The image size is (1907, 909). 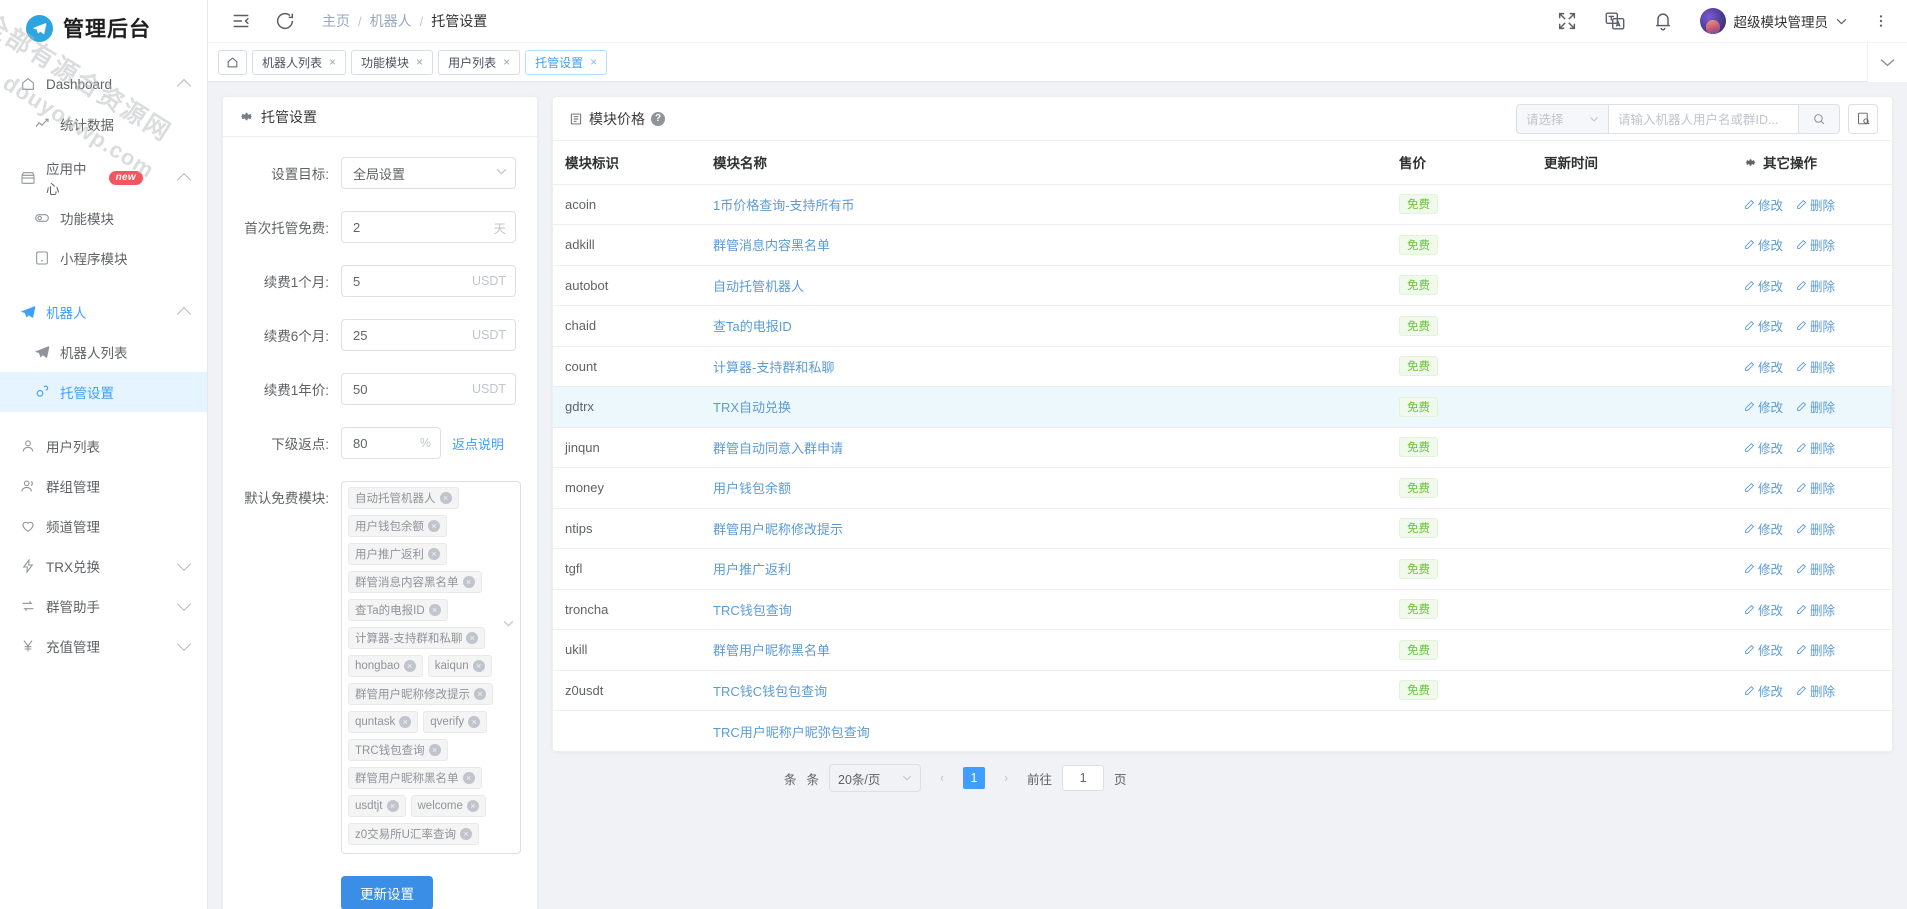 What do you see at coordinates (103, 392) in the screenshot?
I see `sidebar-item-hosting-settings: 托管设置` at bounding box center [103, 392].